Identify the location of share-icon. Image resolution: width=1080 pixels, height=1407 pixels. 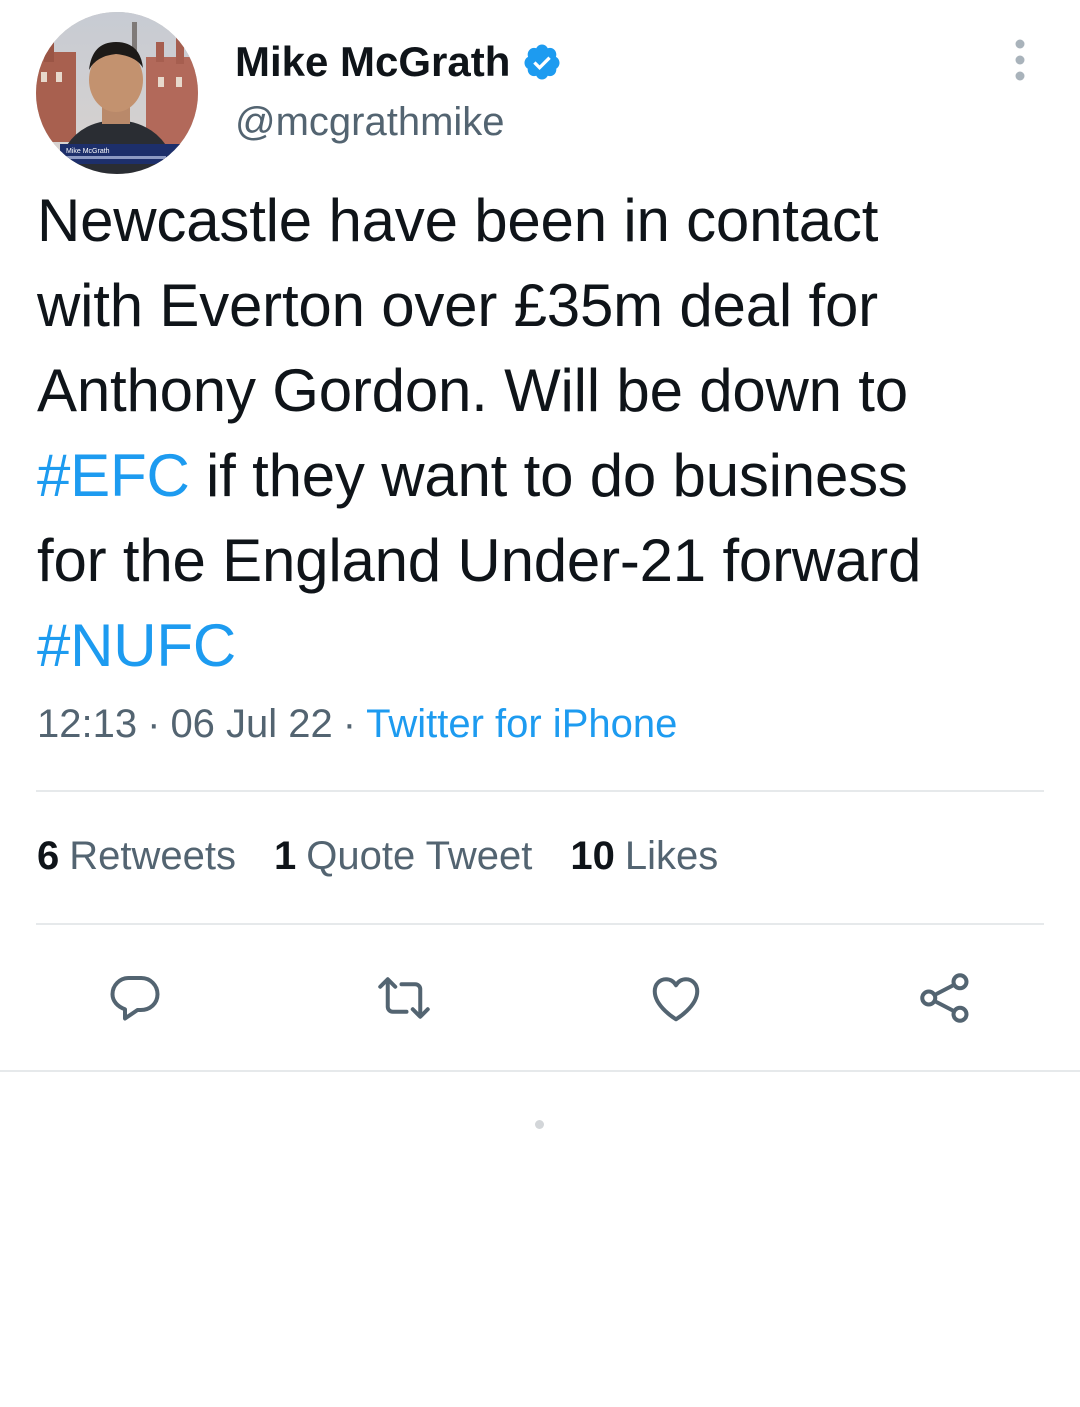
(944, 998).